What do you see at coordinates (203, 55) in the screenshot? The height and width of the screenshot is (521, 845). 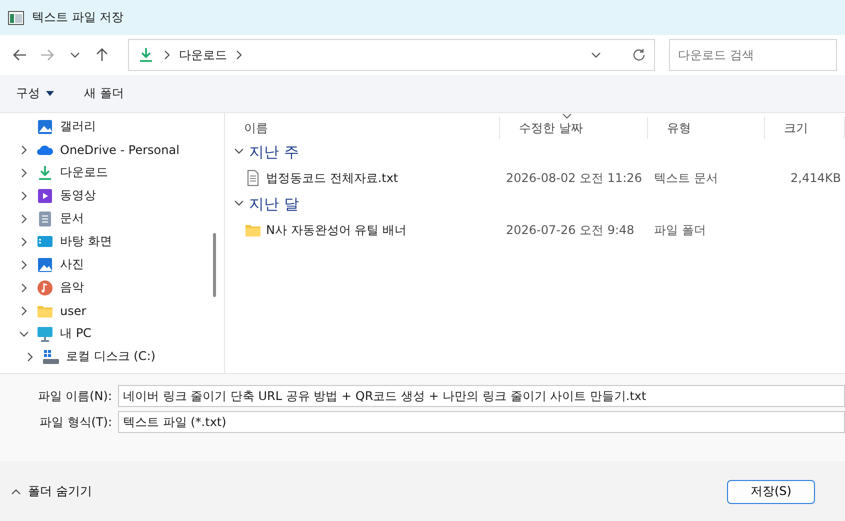 I see `breadcrumb: 다운로드` at bounding box center [203, 55].